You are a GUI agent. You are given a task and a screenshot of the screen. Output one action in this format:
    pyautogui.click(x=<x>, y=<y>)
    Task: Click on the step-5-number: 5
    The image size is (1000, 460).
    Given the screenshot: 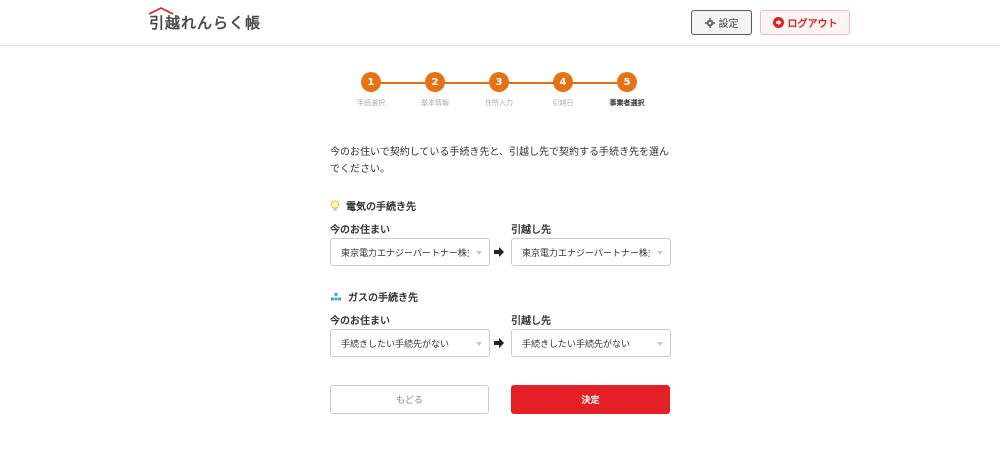 What is the action you would take?
    pyautogui.click(x=627, y=82)
    